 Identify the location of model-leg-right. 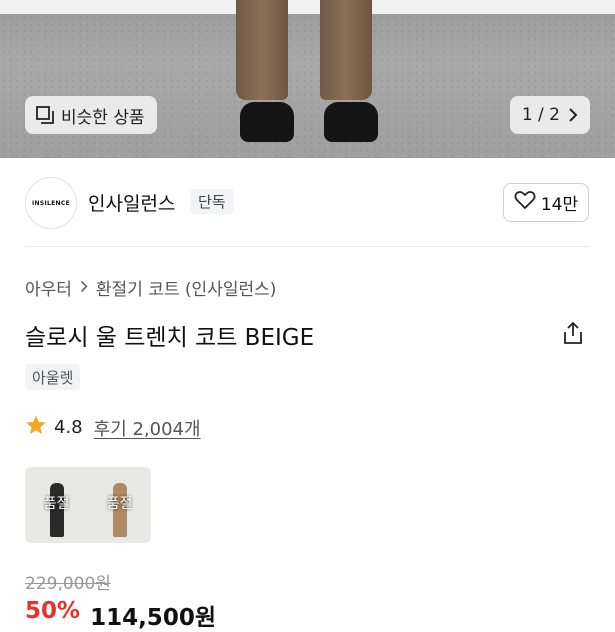
(346, 50).